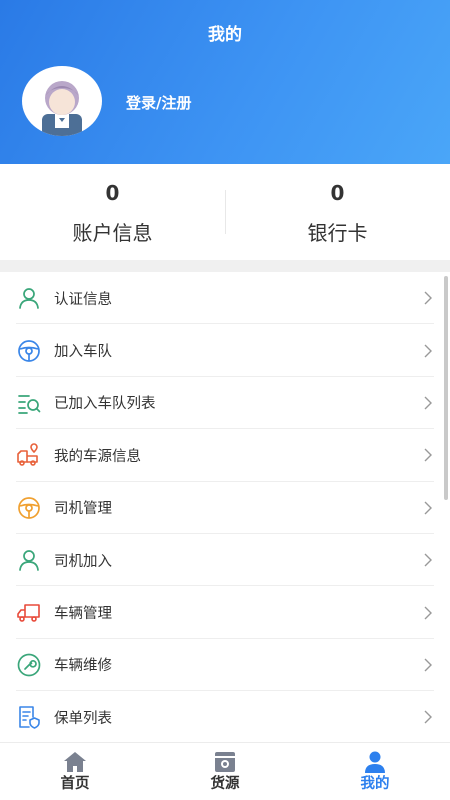 Image resolution: width=450 pixels, height=800 pixels. I want to click on account-stats: 0 账户信息 0 银行卡, so click(225, 212).